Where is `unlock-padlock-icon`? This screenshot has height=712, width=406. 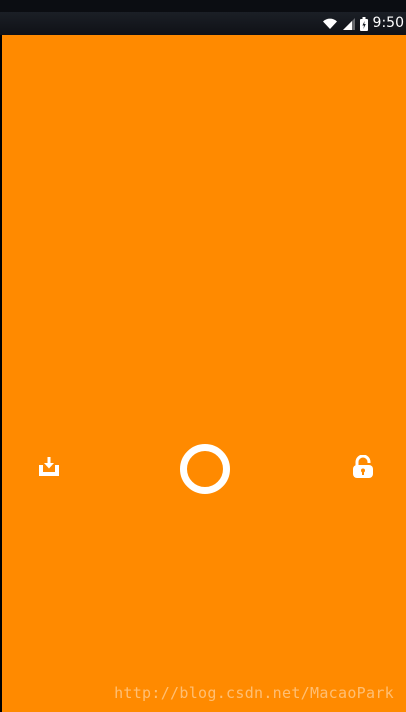
unlock-padlock-icon is located at coordinates (363, 468).